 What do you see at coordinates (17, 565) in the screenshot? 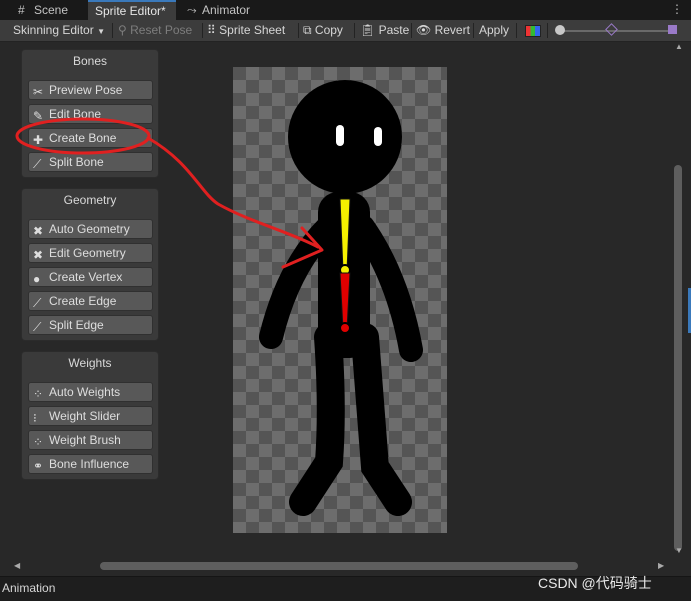
I see `scroll-left-arrow-icon: ◀` at bounding box center [17, 565].